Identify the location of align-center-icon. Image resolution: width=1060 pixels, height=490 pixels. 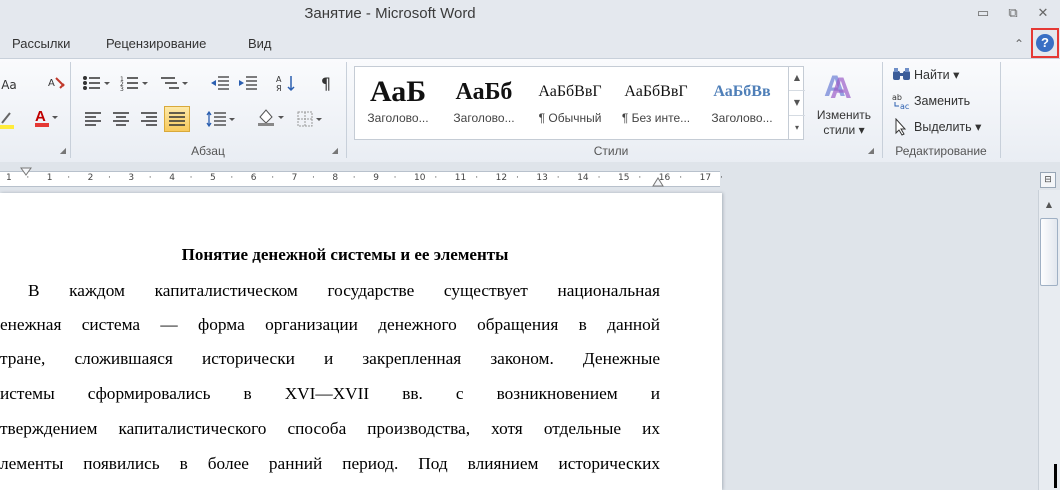
(121, 119).